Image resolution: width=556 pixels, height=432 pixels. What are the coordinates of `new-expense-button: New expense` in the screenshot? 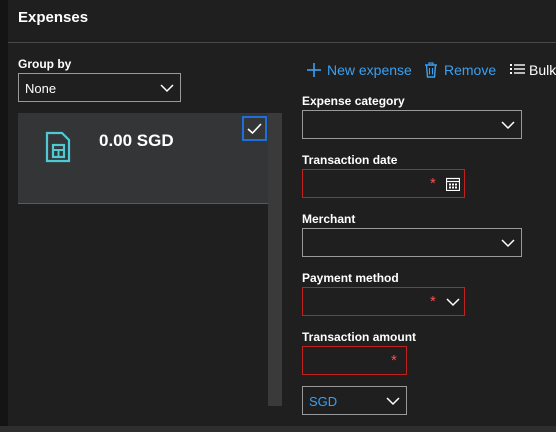 It's located at (359, 70).